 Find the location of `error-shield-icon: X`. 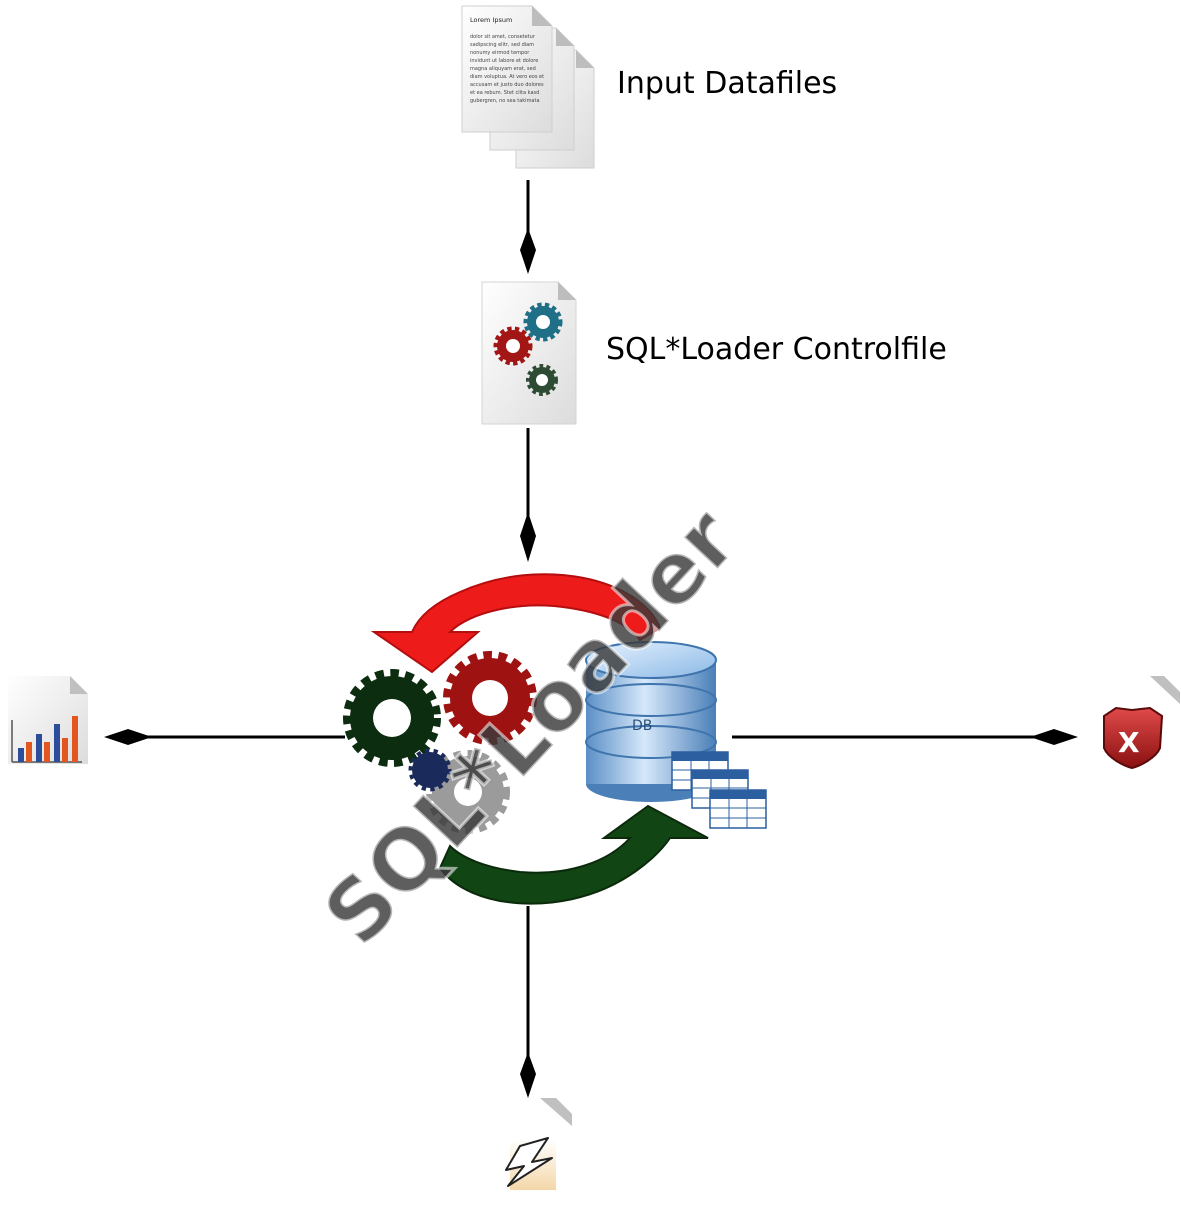

error-shield-icon: X is located at coordinates (1141, 723).